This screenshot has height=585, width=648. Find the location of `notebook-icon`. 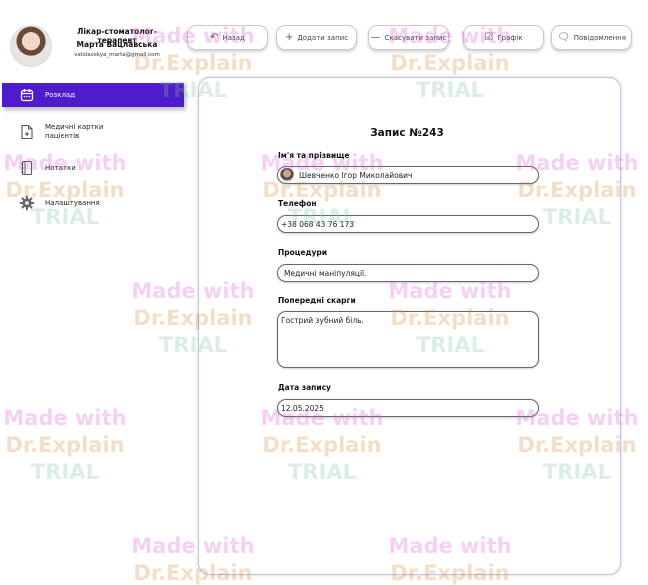

notebook-icon is located at coordinates (27, 168).